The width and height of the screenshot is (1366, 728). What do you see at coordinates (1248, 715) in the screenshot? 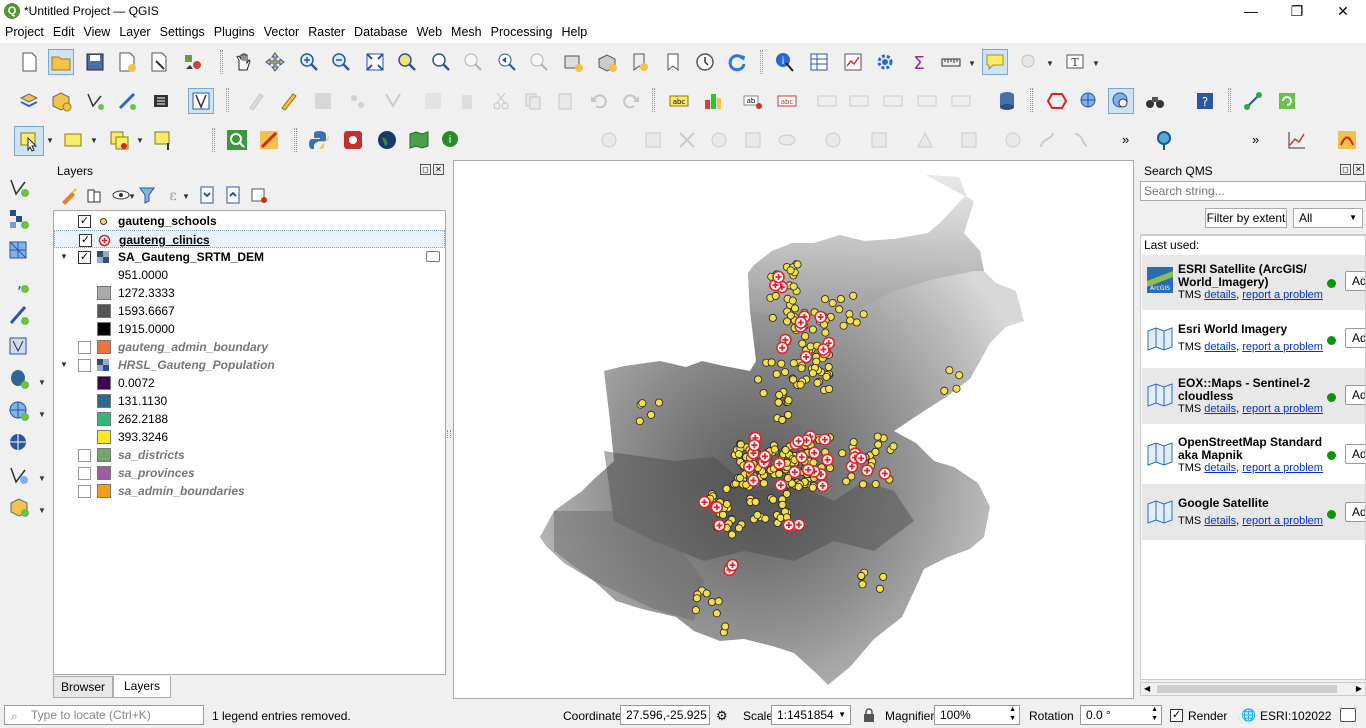
I see `crs-globe-icon: 🌐` at bounding box center [1248, 715].